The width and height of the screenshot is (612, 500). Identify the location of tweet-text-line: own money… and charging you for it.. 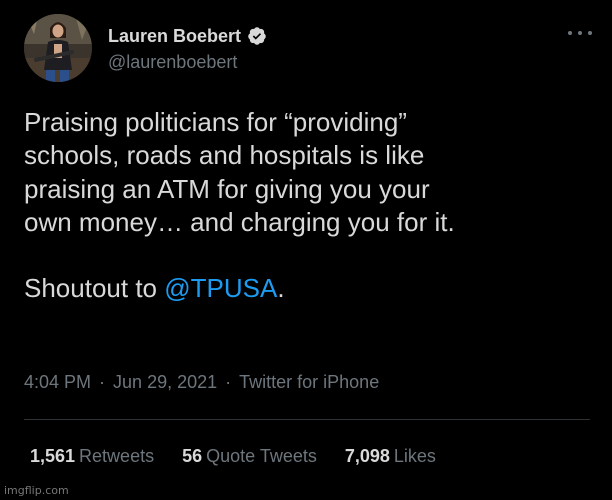
(239, 221).